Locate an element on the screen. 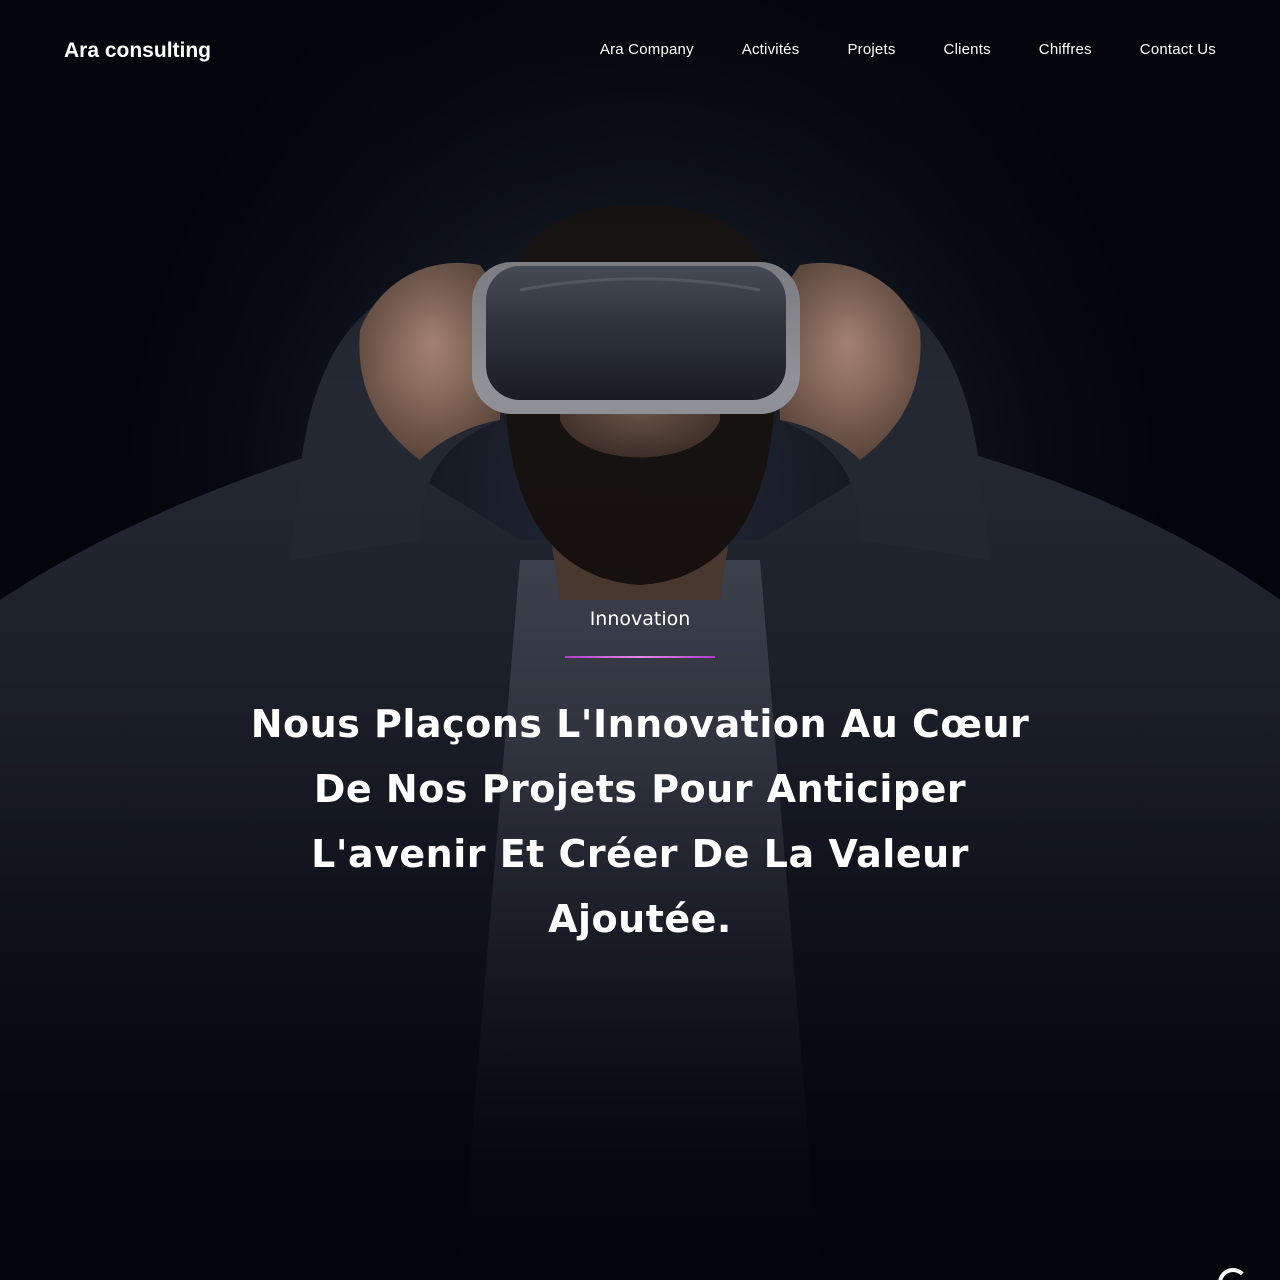 The image size is (1280, 1280). nav-item-activites: Activités is located at coordinates (771, 49).